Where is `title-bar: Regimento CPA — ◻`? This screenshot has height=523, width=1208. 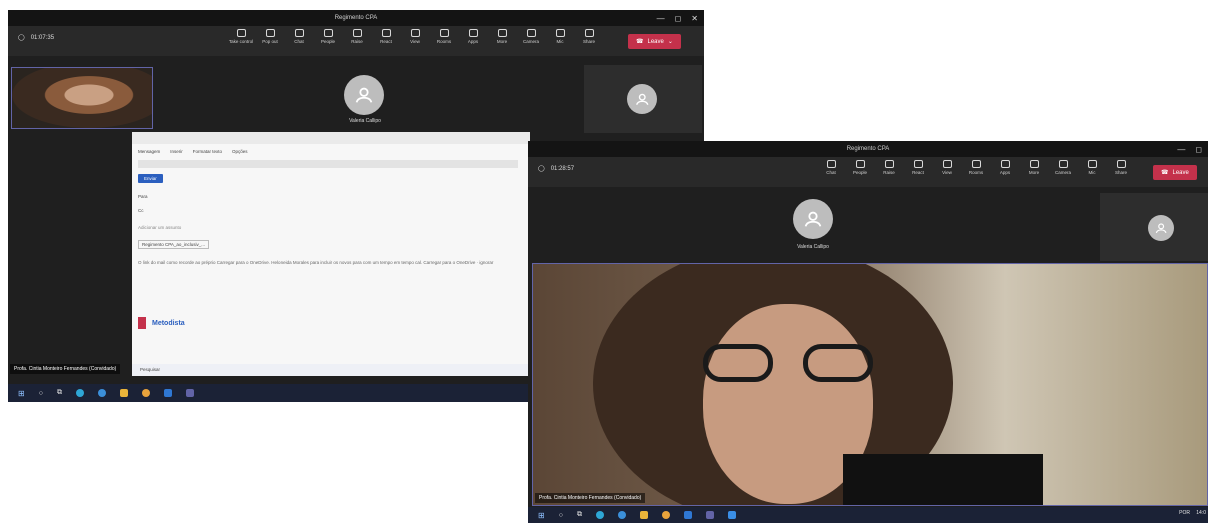
title-bar: Regimento CPA — ◻ is located at coordinates (868, 149).